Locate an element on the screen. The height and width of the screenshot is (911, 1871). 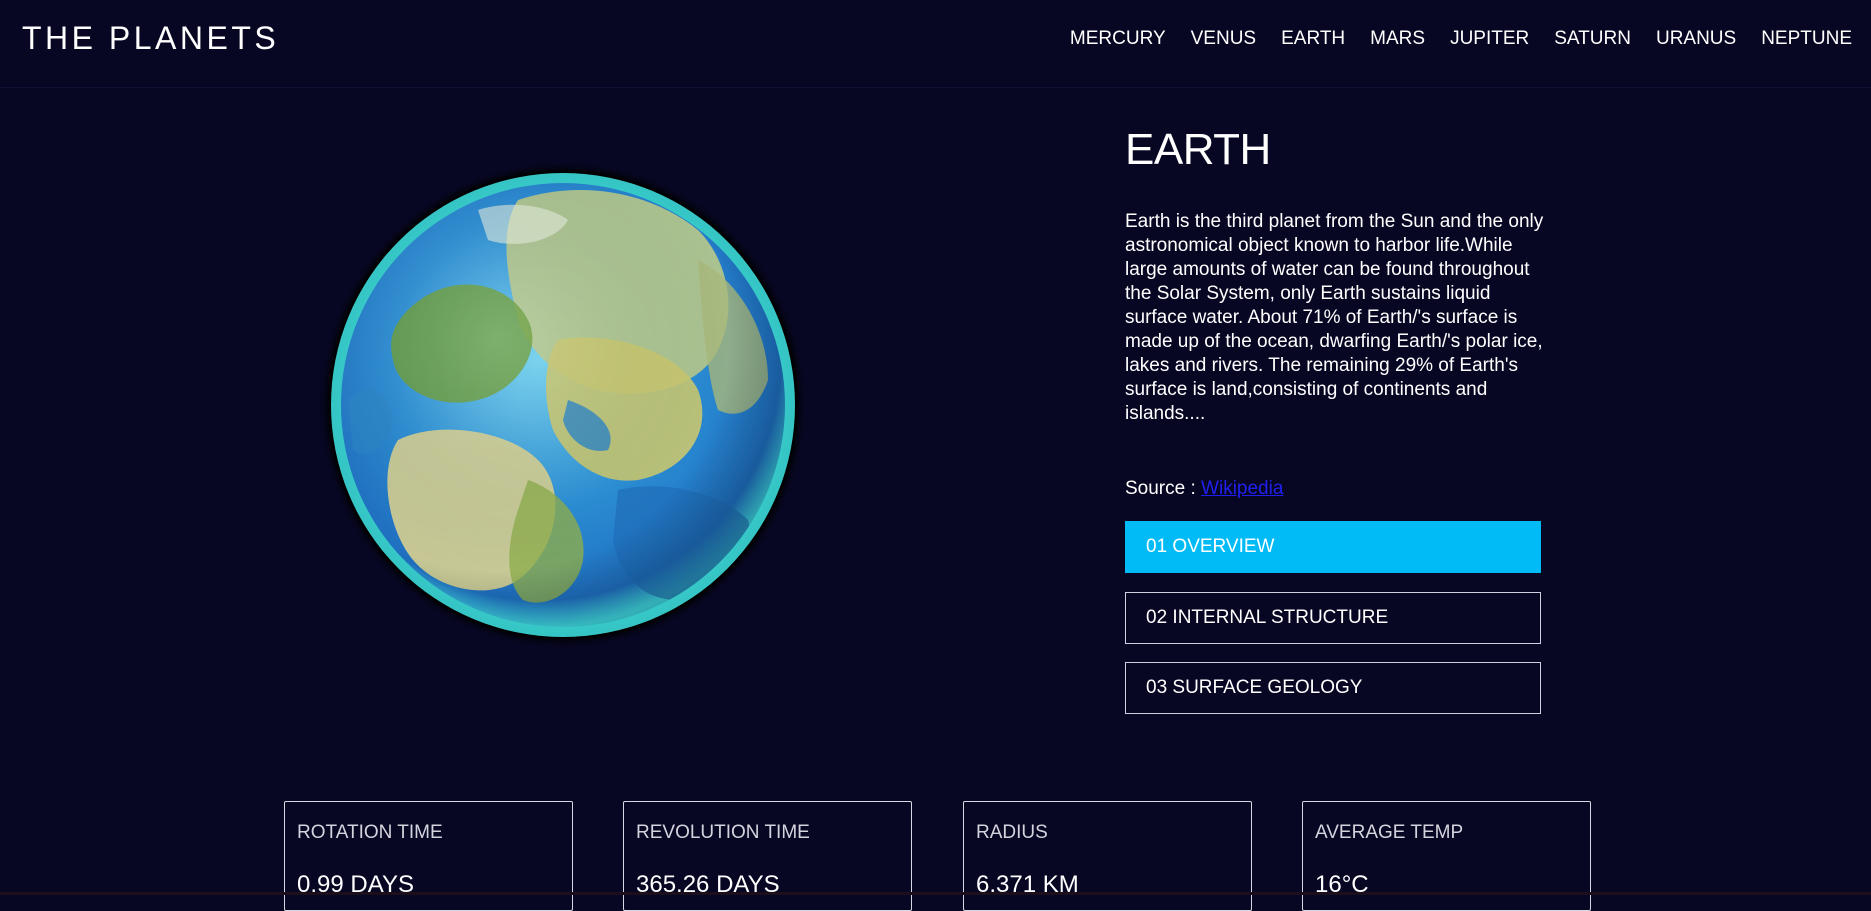
nav-item-jupiter: JUPITER is located at coordinates (1489, 39).